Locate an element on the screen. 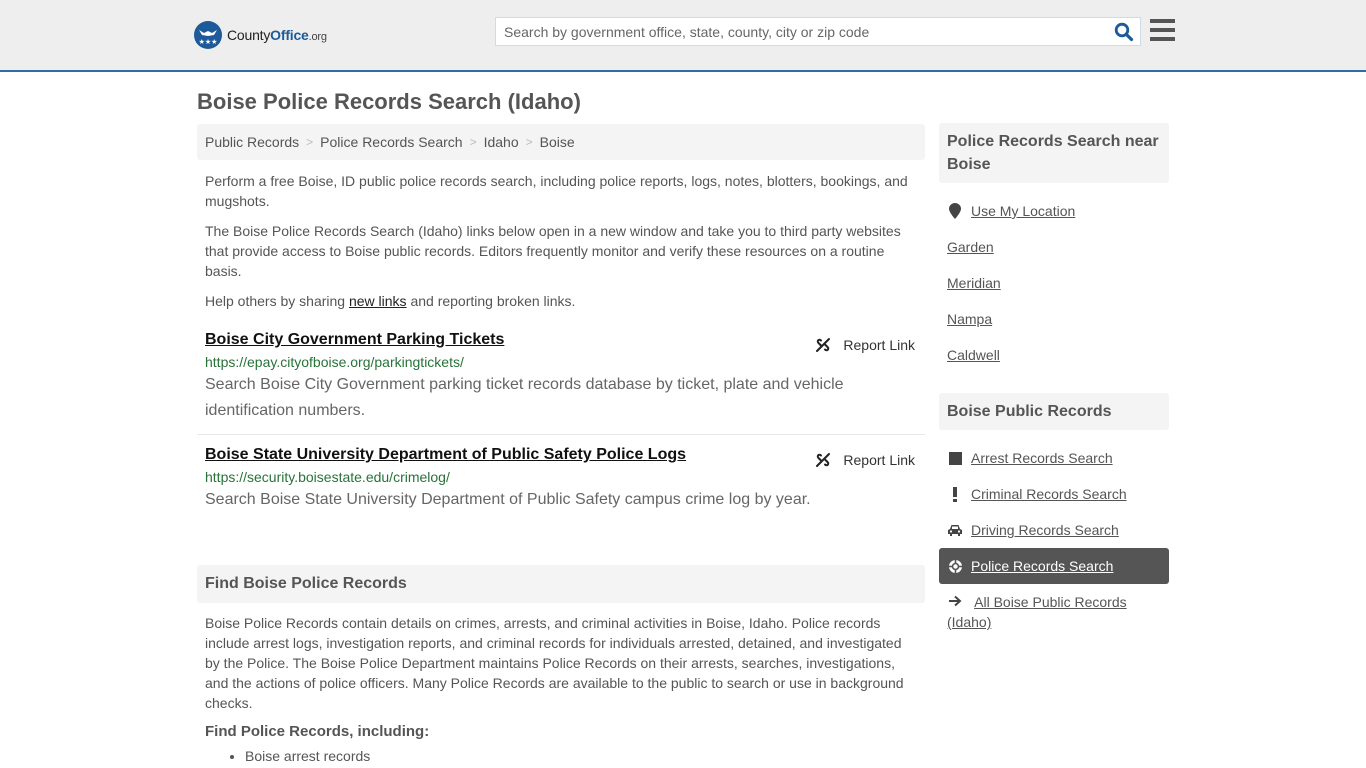 The image size is (1366, 768). sidebar-link: All Boise Public Records (Idaho) is located at coordinates (1037, 612).